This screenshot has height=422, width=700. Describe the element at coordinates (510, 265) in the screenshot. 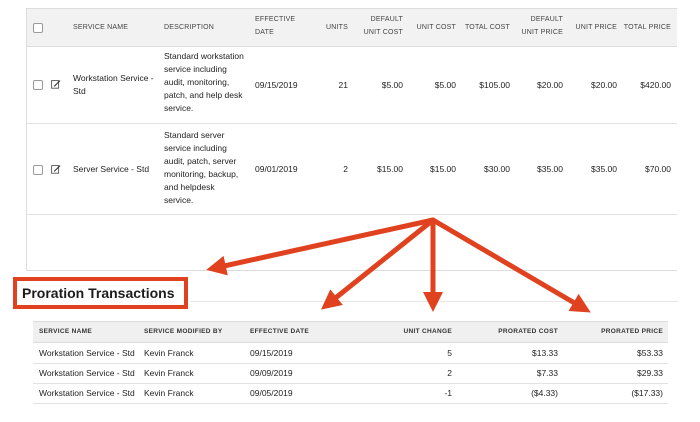

I see `arrow-to-prorated-price` at that location.